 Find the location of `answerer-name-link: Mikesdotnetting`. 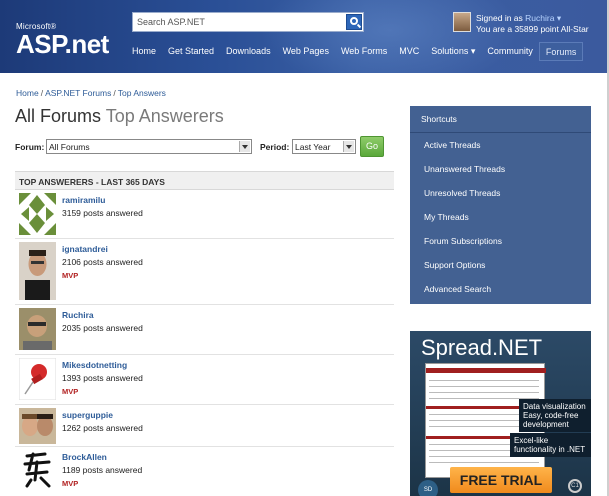

answerer-name-link: Mikesdotnetting is located at coordinates (94, 365).